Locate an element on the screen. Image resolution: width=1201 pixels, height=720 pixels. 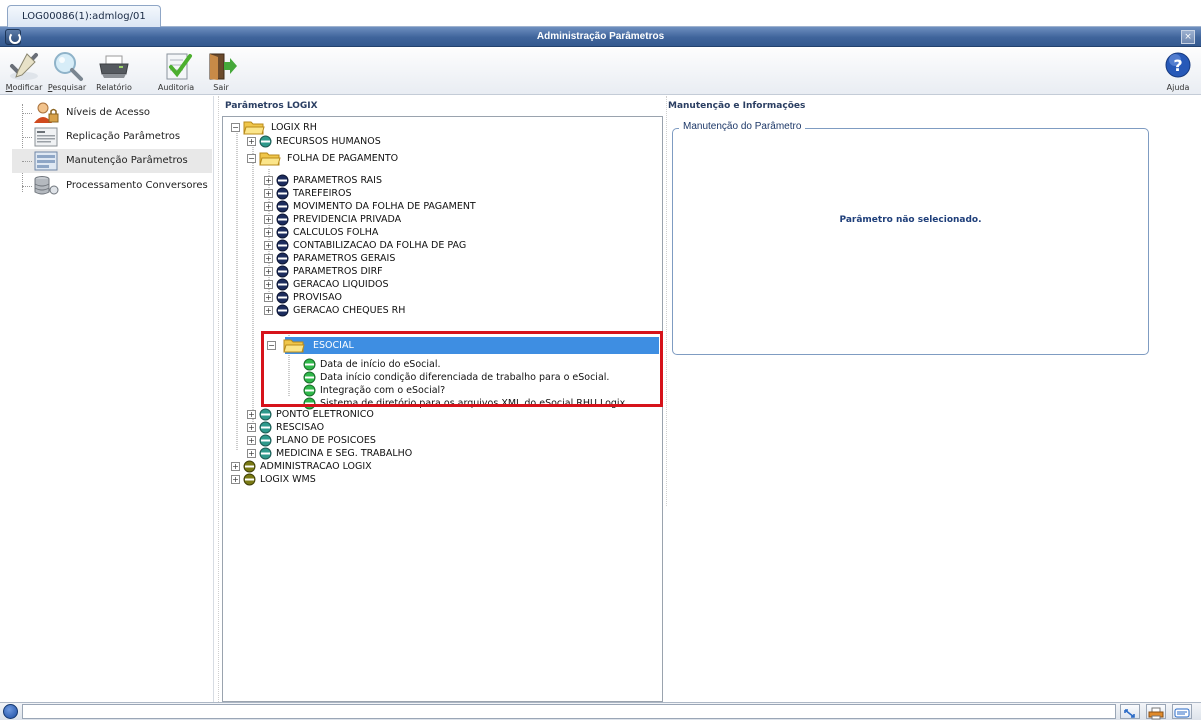
sidebar-item-processamento-conversores: Processamento Conversores is located at coordinates (112, 186).